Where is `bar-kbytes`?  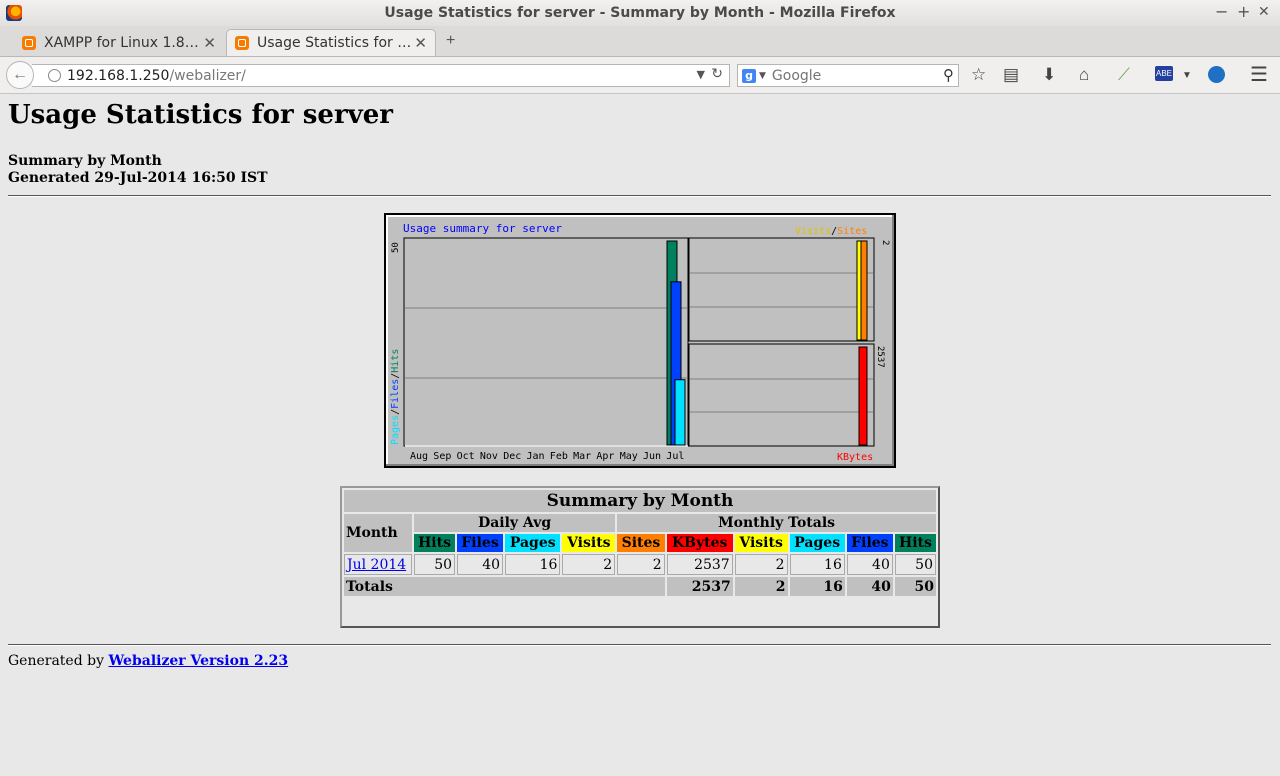
bar-kbytes is located at coordinates (863, 396).